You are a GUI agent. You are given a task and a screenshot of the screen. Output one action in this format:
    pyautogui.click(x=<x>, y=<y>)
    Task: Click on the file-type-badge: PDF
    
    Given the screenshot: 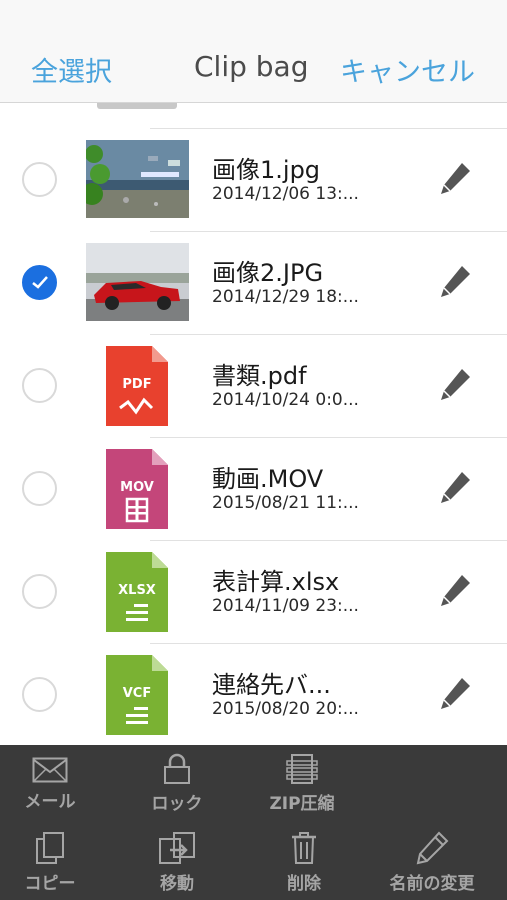 What is the action you would take?
    pyautogui.click(x=136, y=384)
    